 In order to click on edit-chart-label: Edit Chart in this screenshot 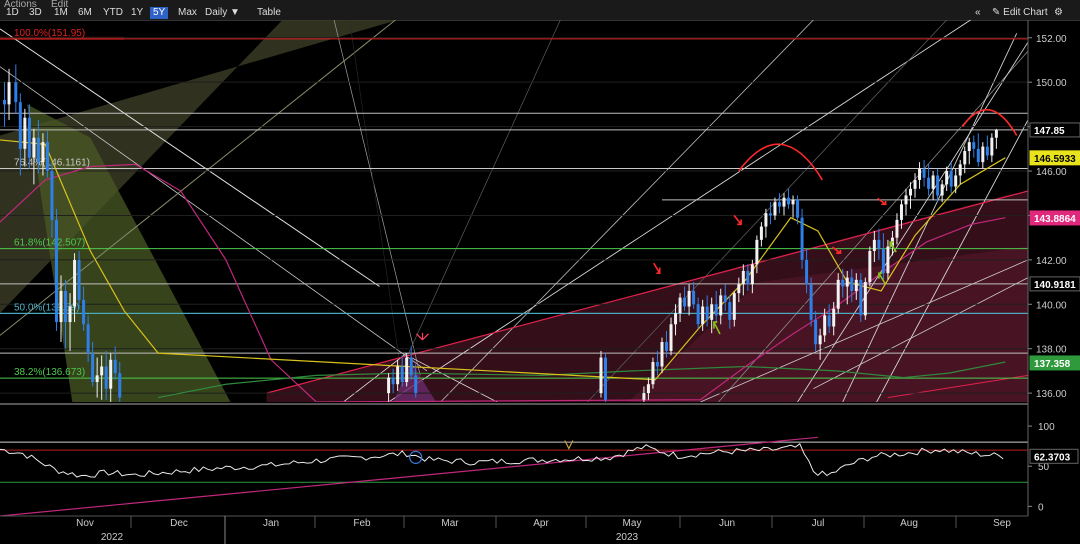, I will do `click(1025, 12)`.